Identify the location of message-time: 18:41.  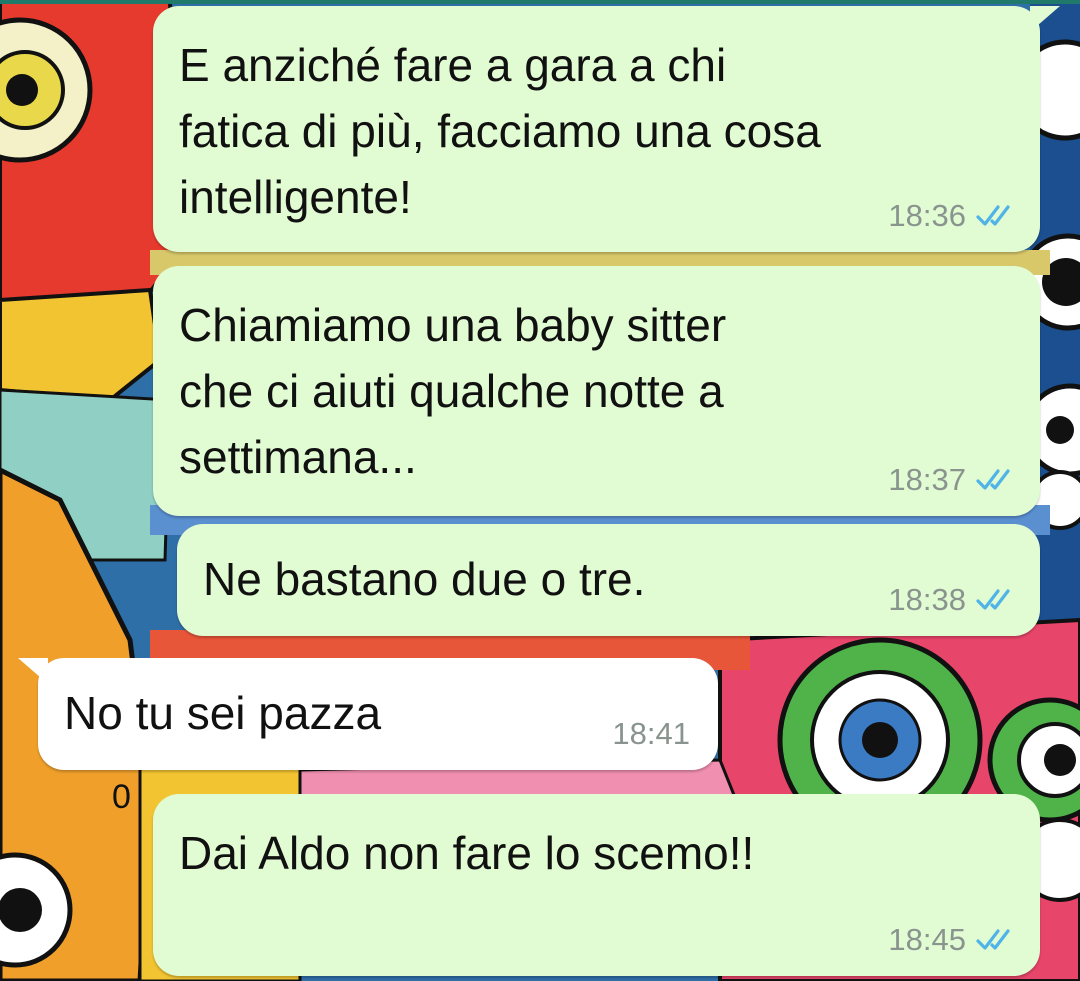
(651, 733).